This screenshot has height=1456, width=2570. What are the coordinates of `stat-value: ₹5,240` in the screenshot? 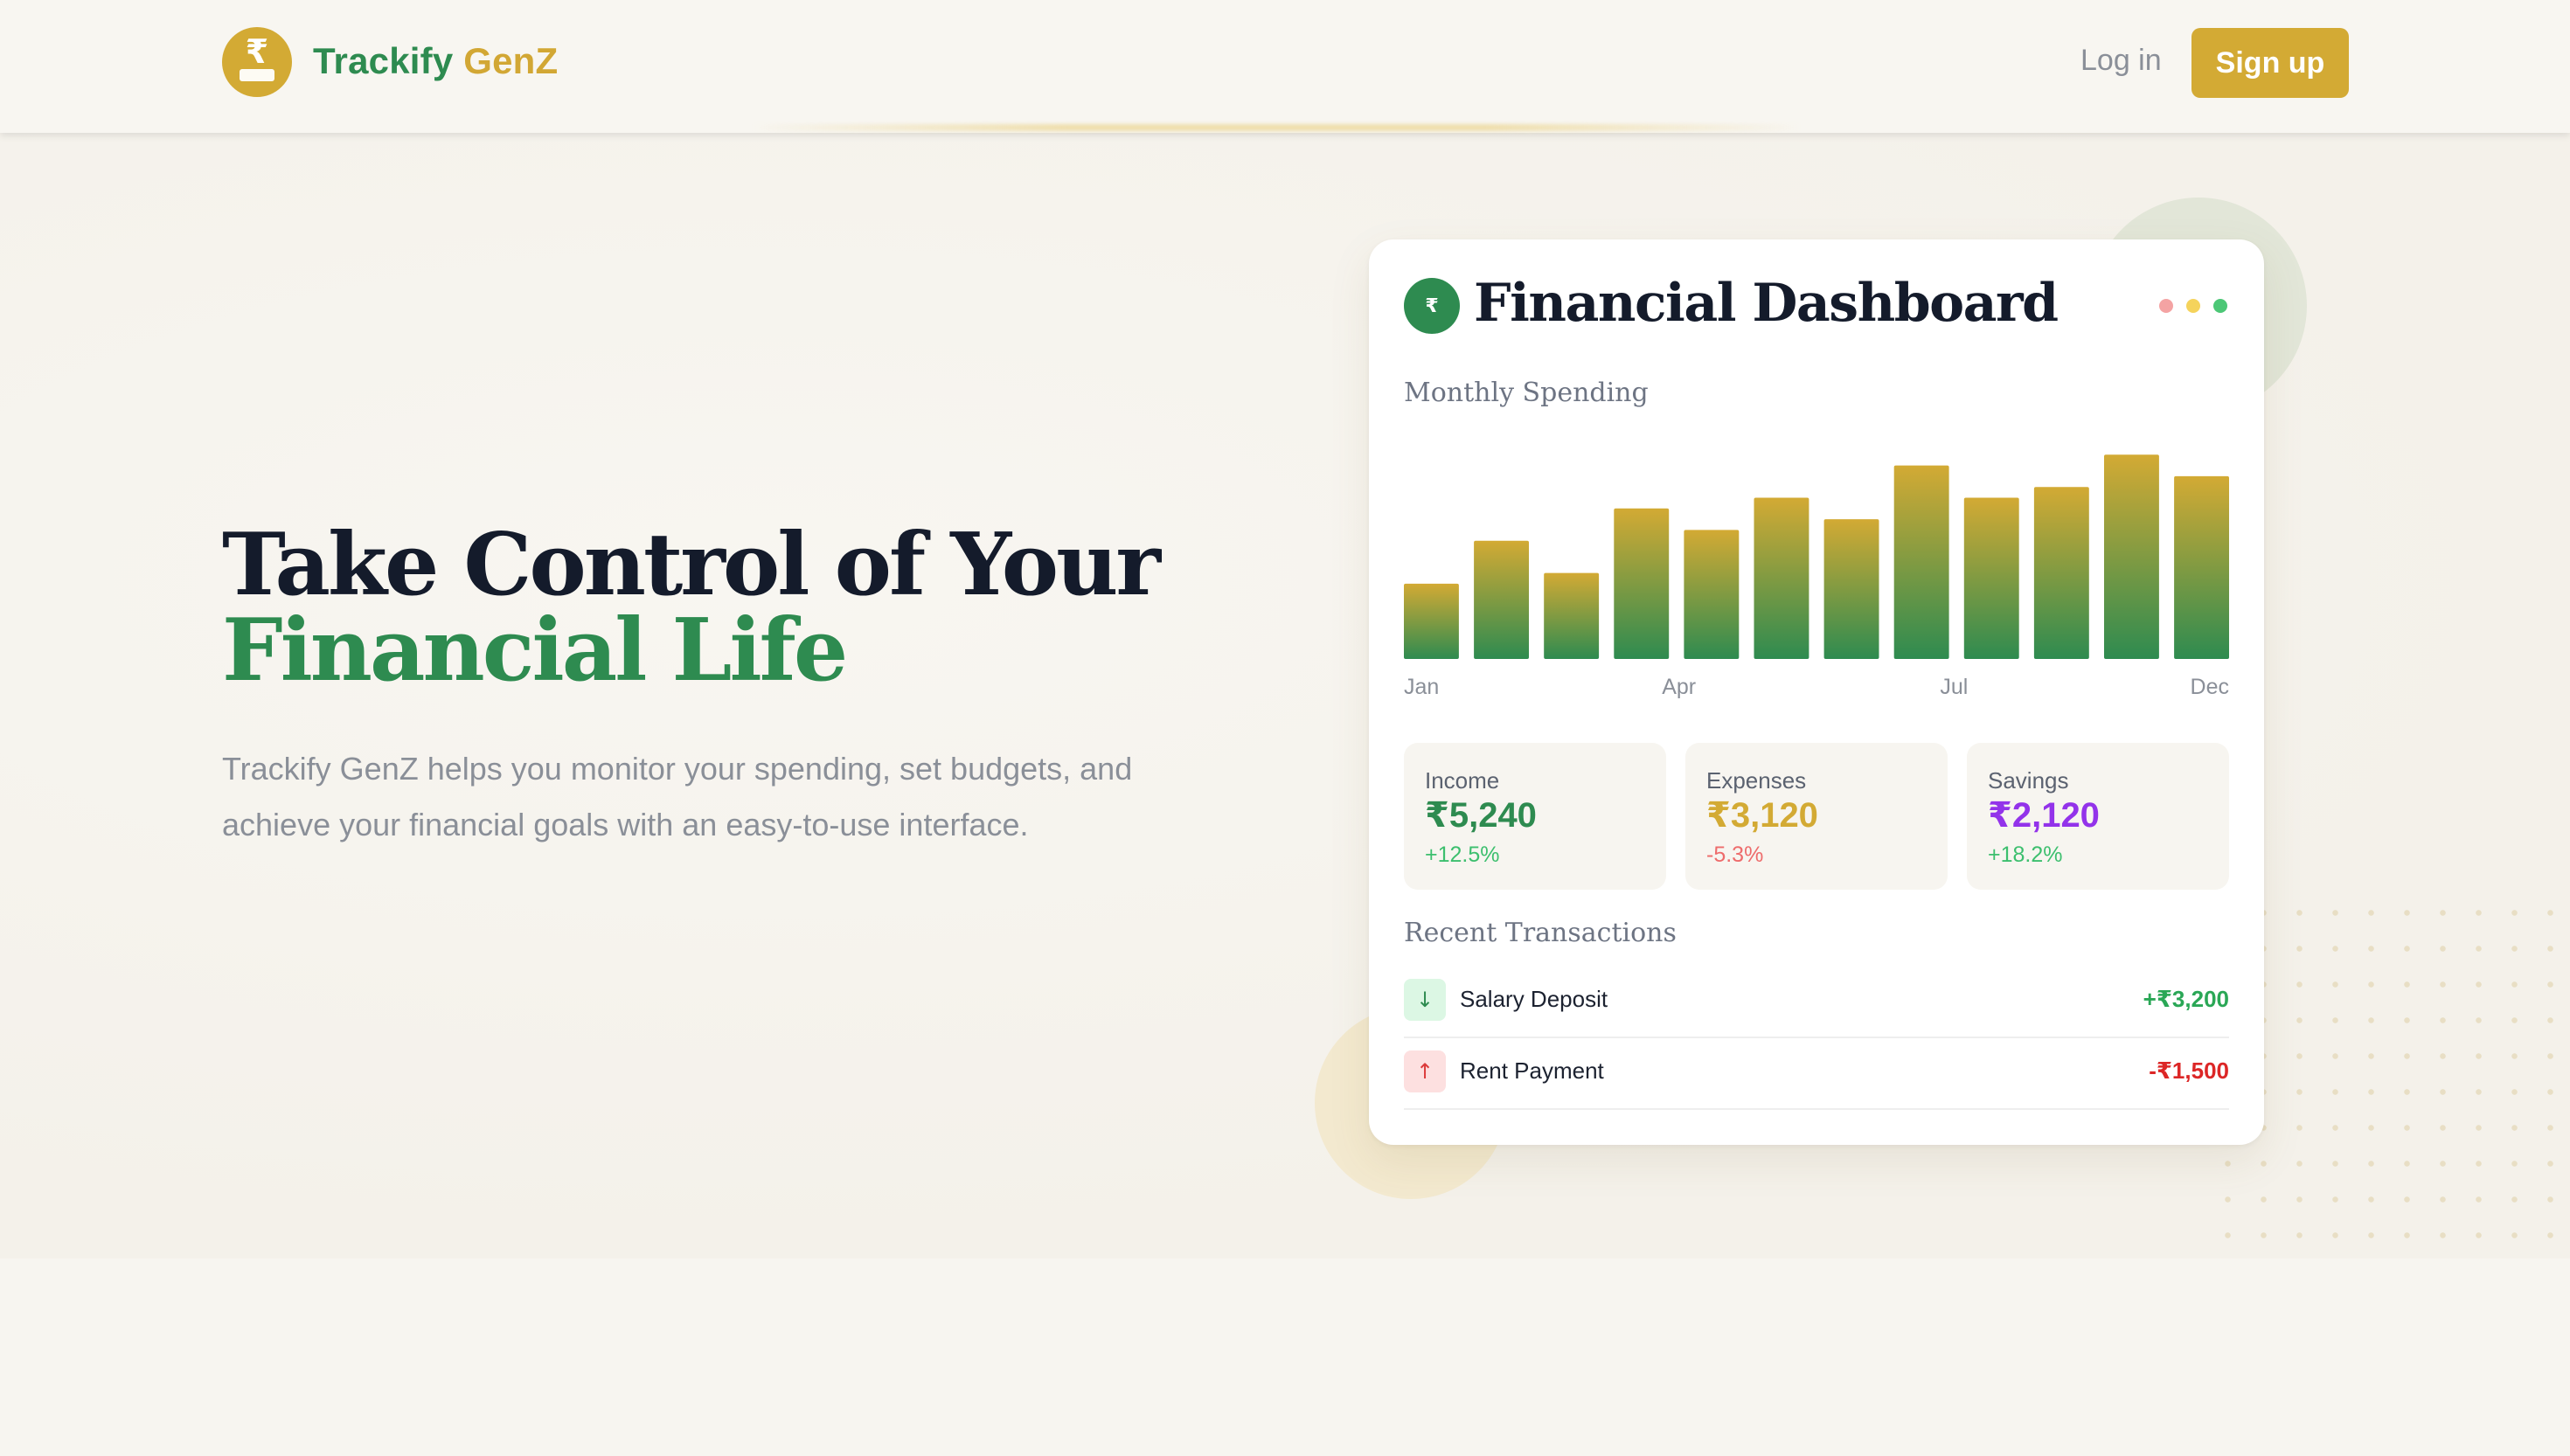 It's located at (1481, 815).